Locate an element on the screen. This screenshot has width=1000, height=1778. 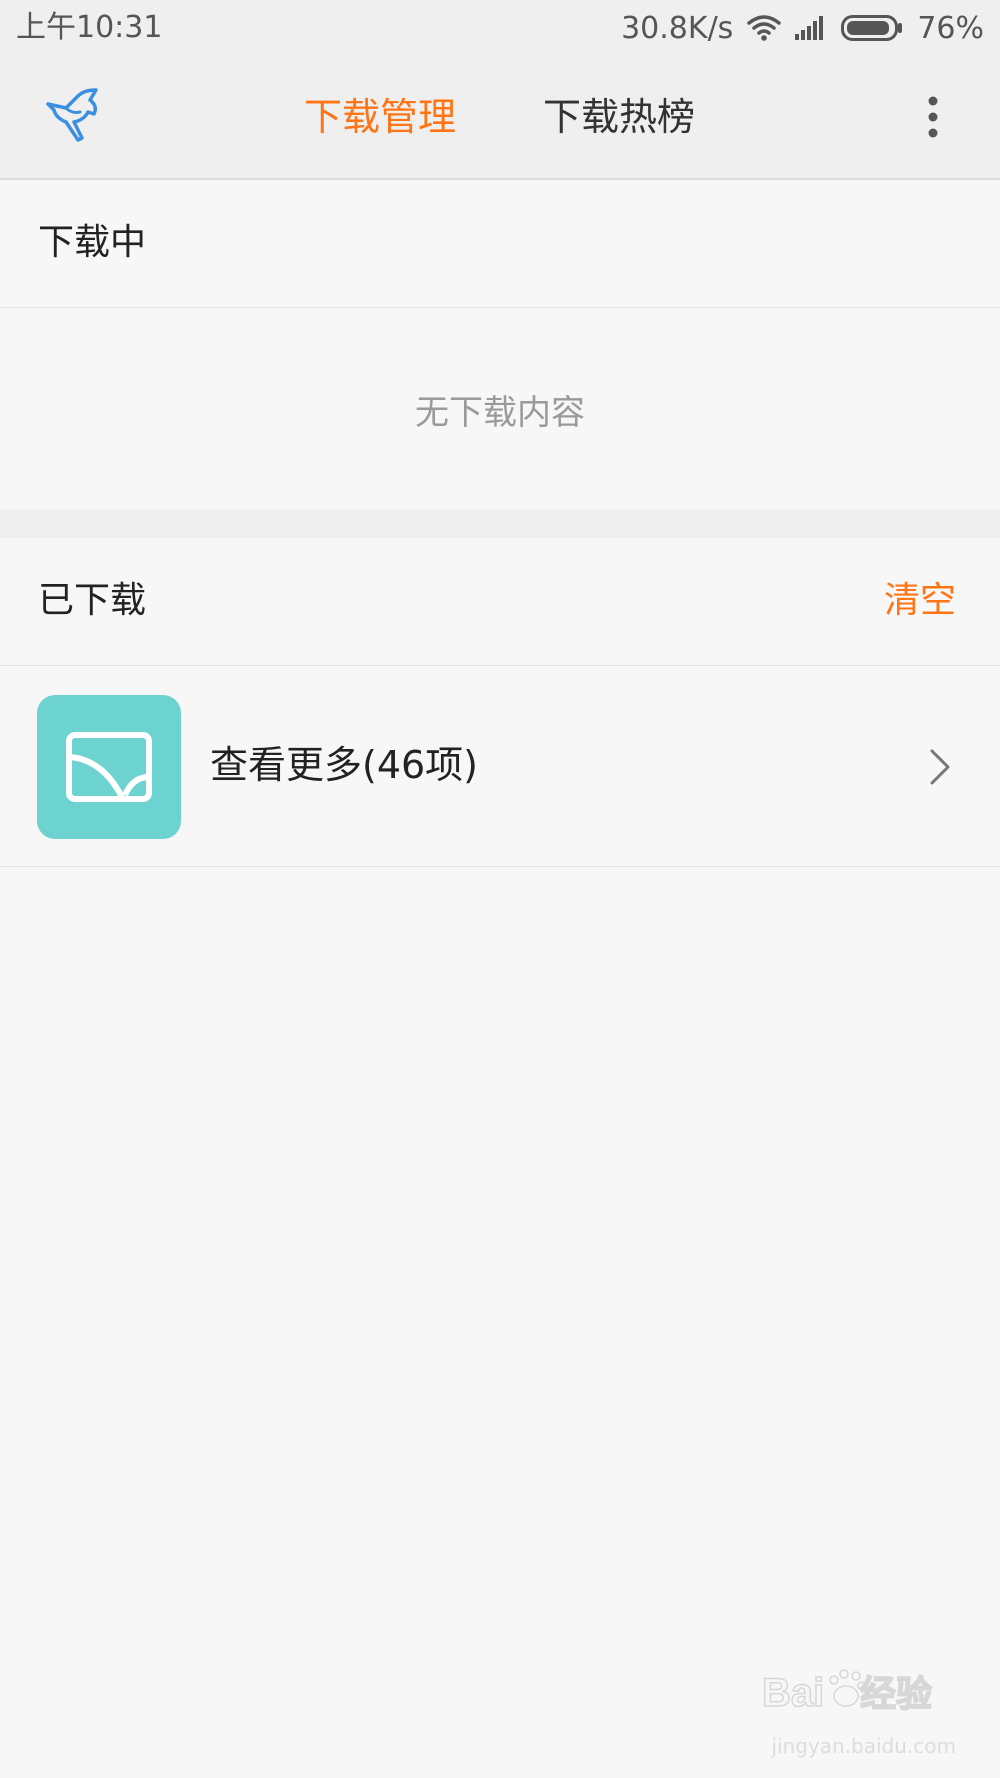
clear-button: 清空 is located at coordinates (920, 601).